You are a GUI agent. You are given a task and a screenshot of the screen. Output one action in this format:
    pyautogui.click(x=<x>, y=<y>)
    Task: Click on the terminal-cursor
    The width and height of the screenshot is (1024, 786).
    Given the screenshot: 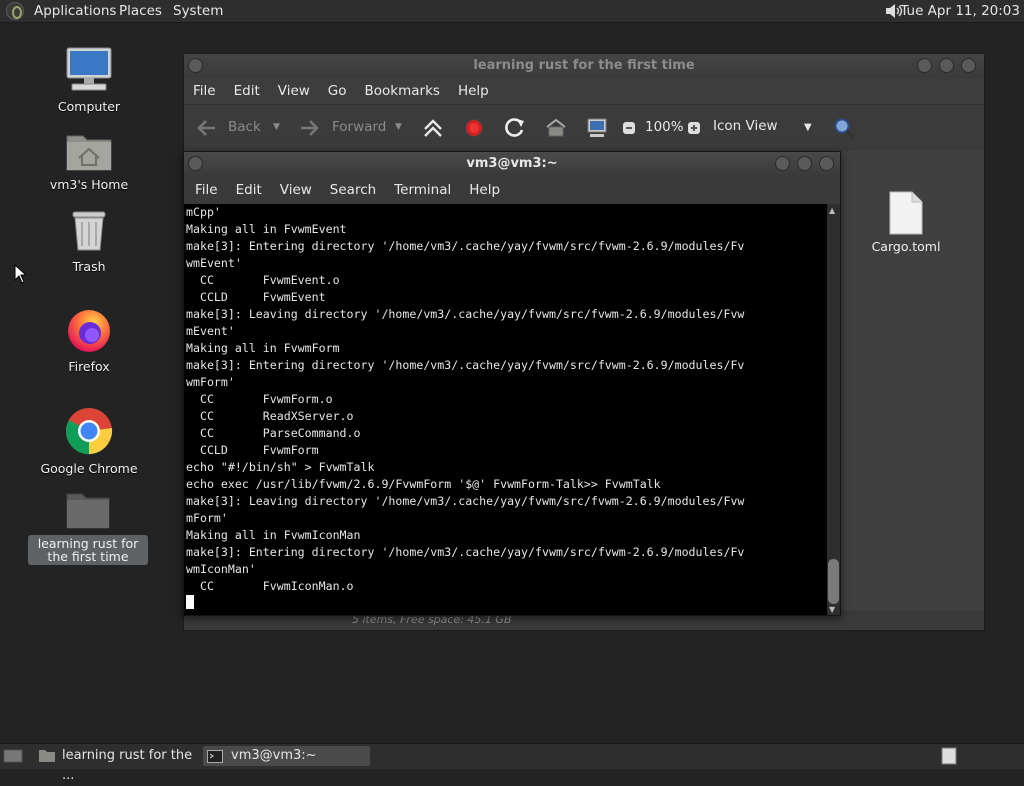 What is the action you would take?
    pyautogui.click(x=190, y=602)
    